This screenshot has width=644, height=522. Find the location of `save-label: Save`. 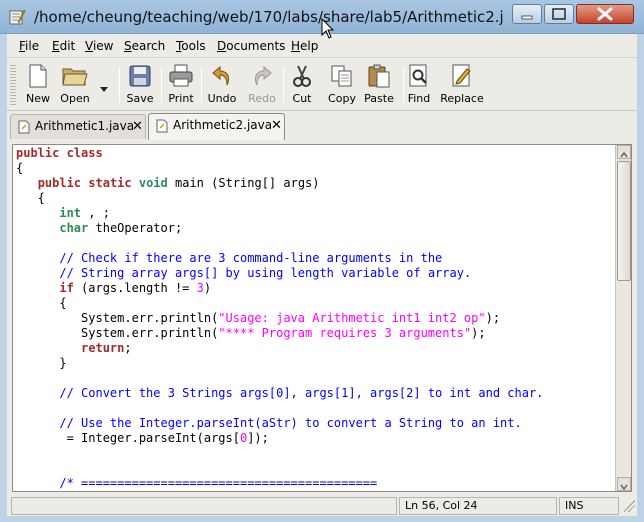

save-label: Save is located at coordinates (140, 98).